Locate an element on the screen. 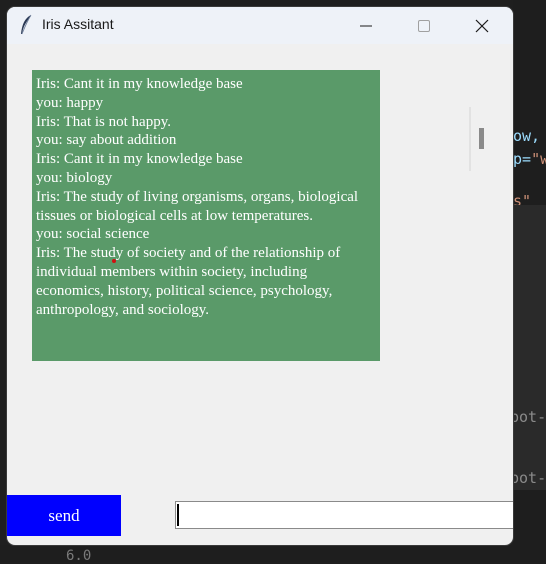 The image size is (546, 564). scrollbar-thumb is located at coordinates (481, 138).